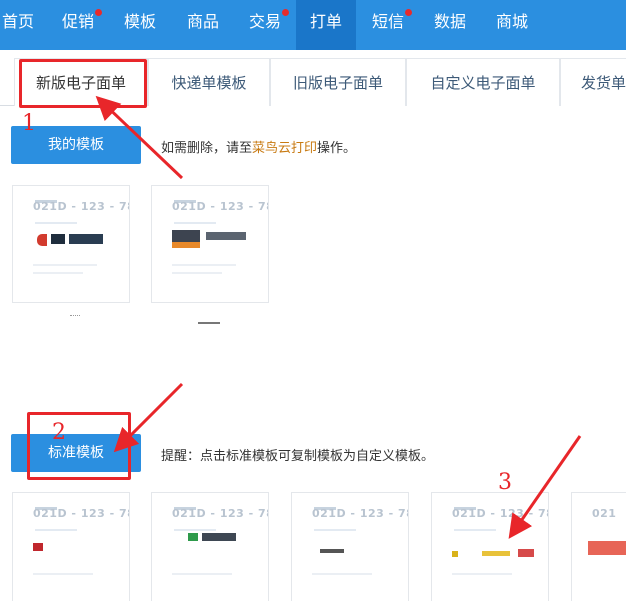  What do you see at coordinates (545, 487) in the screenshot?
I see `arrow-to-standard-template-card` at bounding box center [545, 487].